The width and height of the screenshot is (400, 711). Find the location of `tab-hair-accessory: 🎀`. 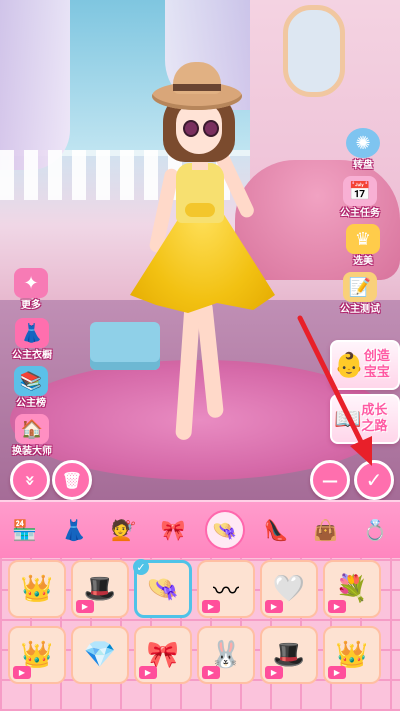

tab-hair-accessory: 🎀 is located at coordinates (173, 530).